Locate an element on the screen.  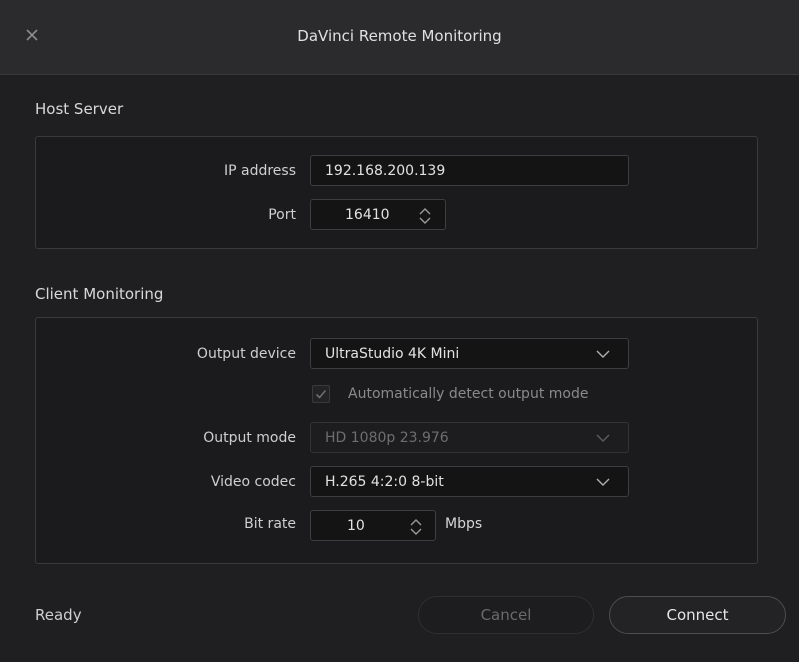
video-codec-dropdown: H.265 4:2:0 8-bit is located at coordinates (469, 481).